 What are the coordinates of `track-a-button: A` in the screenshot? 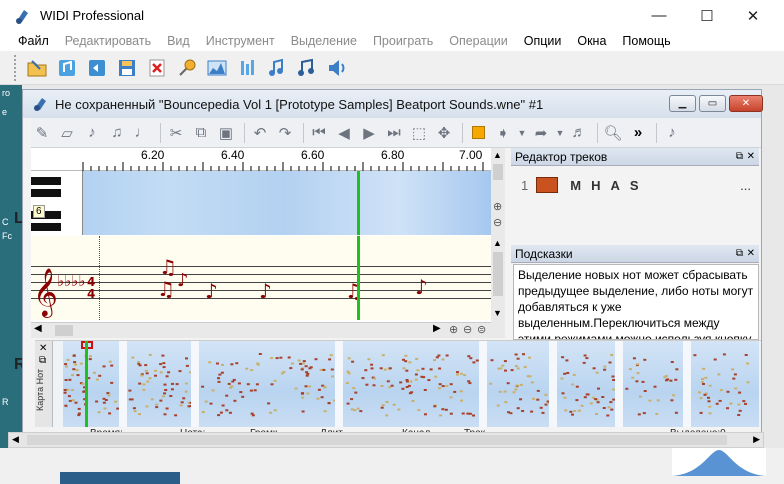 It's located at (614, 185).